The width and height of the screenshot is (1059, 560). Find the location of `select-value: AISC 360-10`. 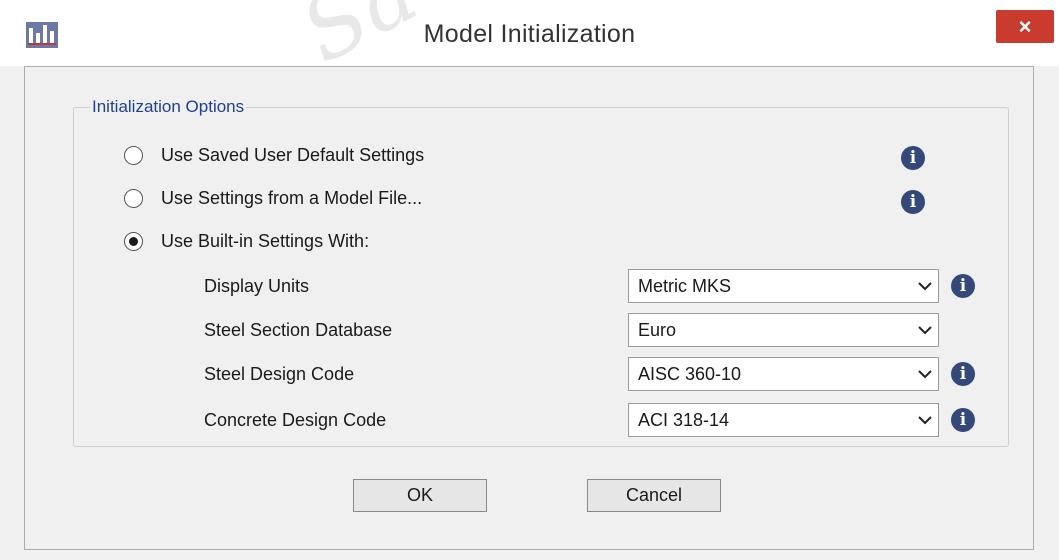

select-value: AISC 360-10 is located at coordinates (690, 373).